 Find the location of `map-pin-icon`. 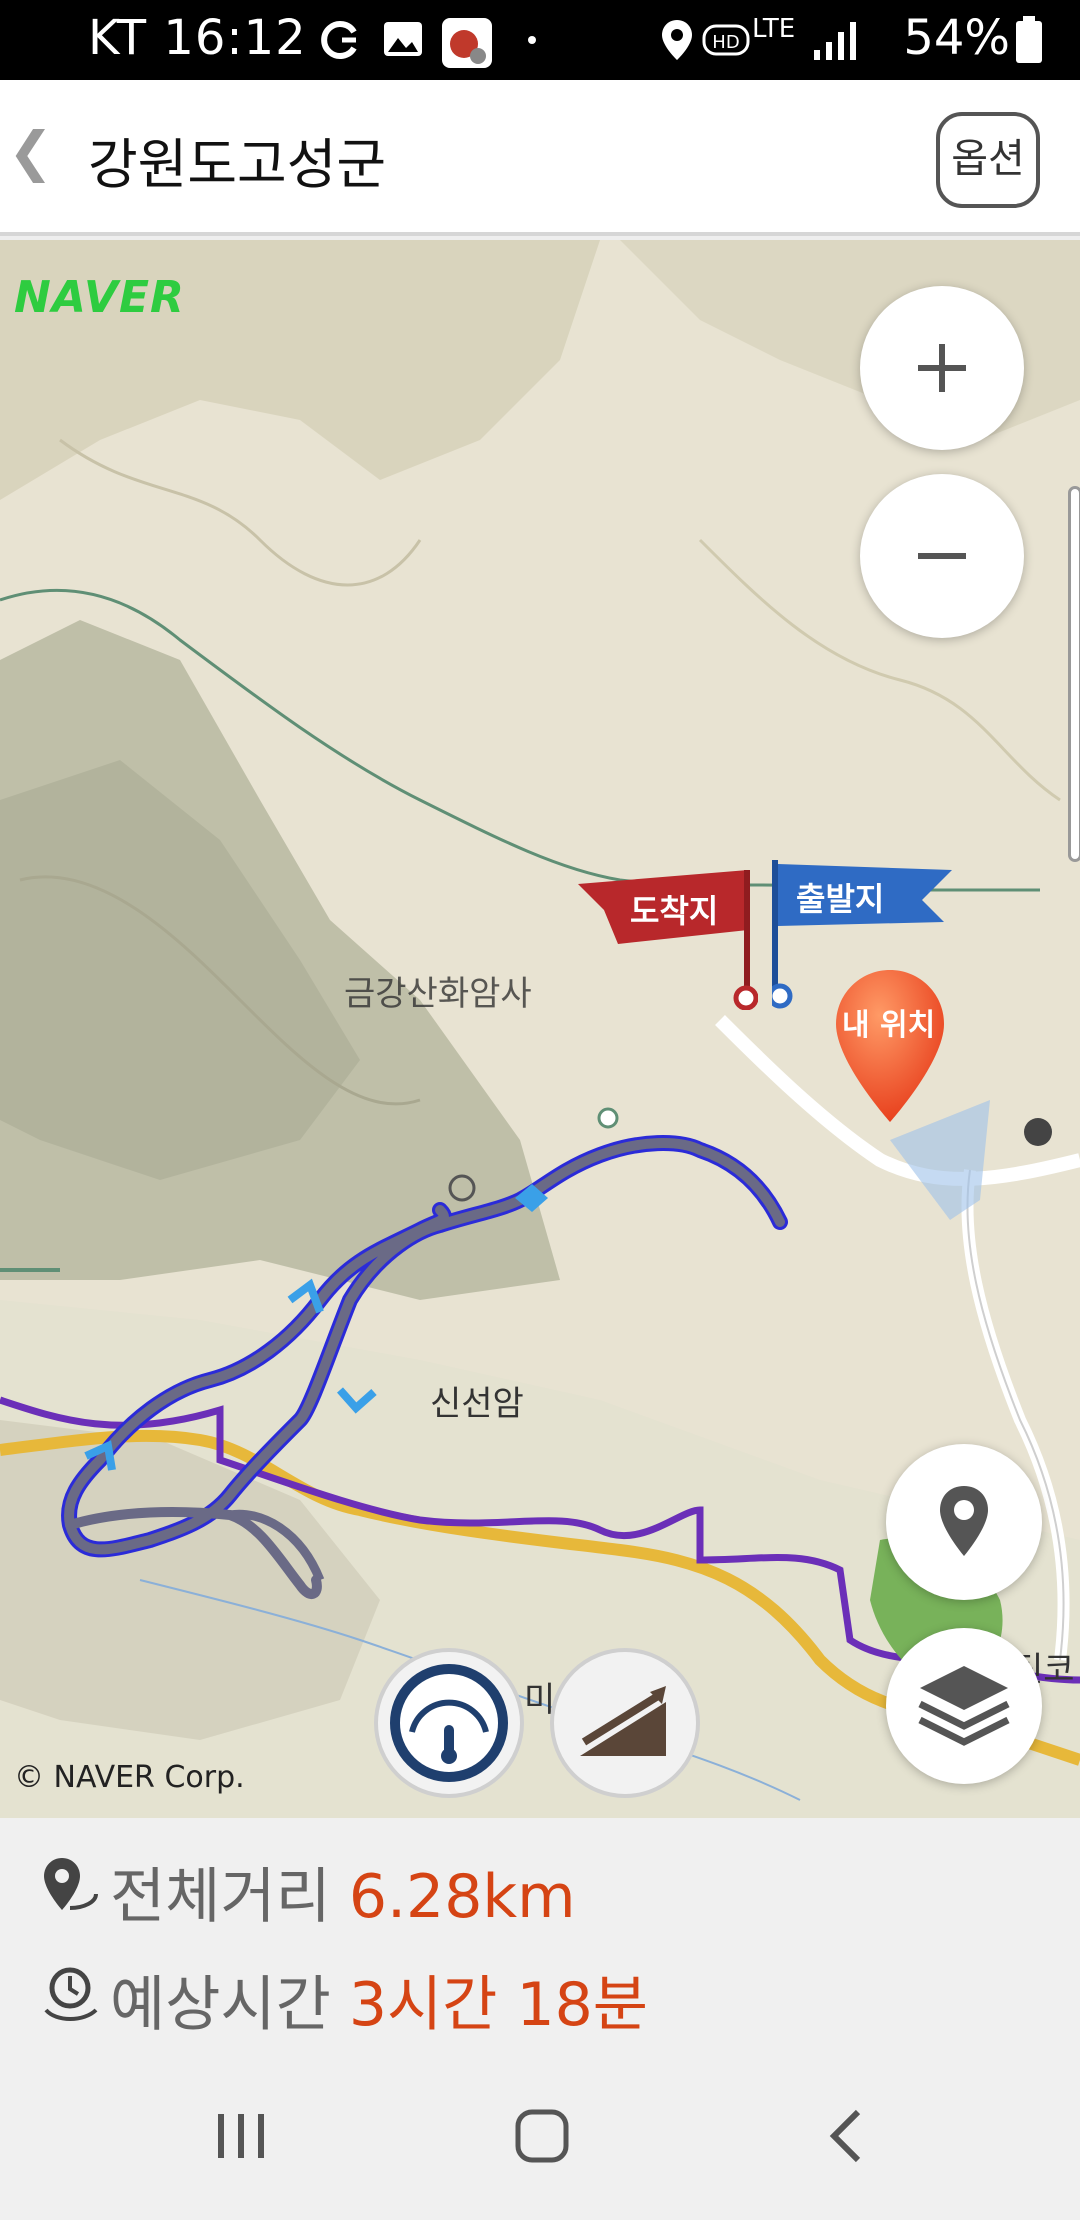

map-pin-icon is located at coordinates (964, 1521).